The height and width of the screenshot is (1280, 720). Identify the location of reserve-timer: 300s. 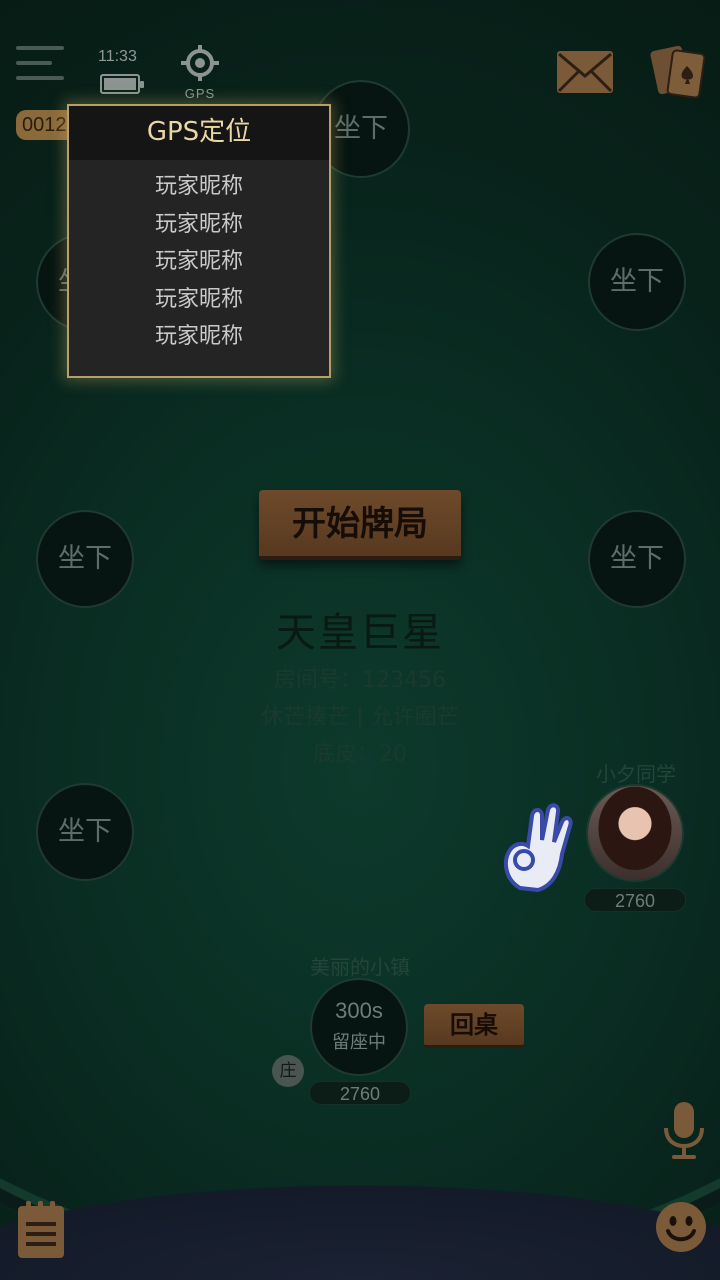
(359, 1010).